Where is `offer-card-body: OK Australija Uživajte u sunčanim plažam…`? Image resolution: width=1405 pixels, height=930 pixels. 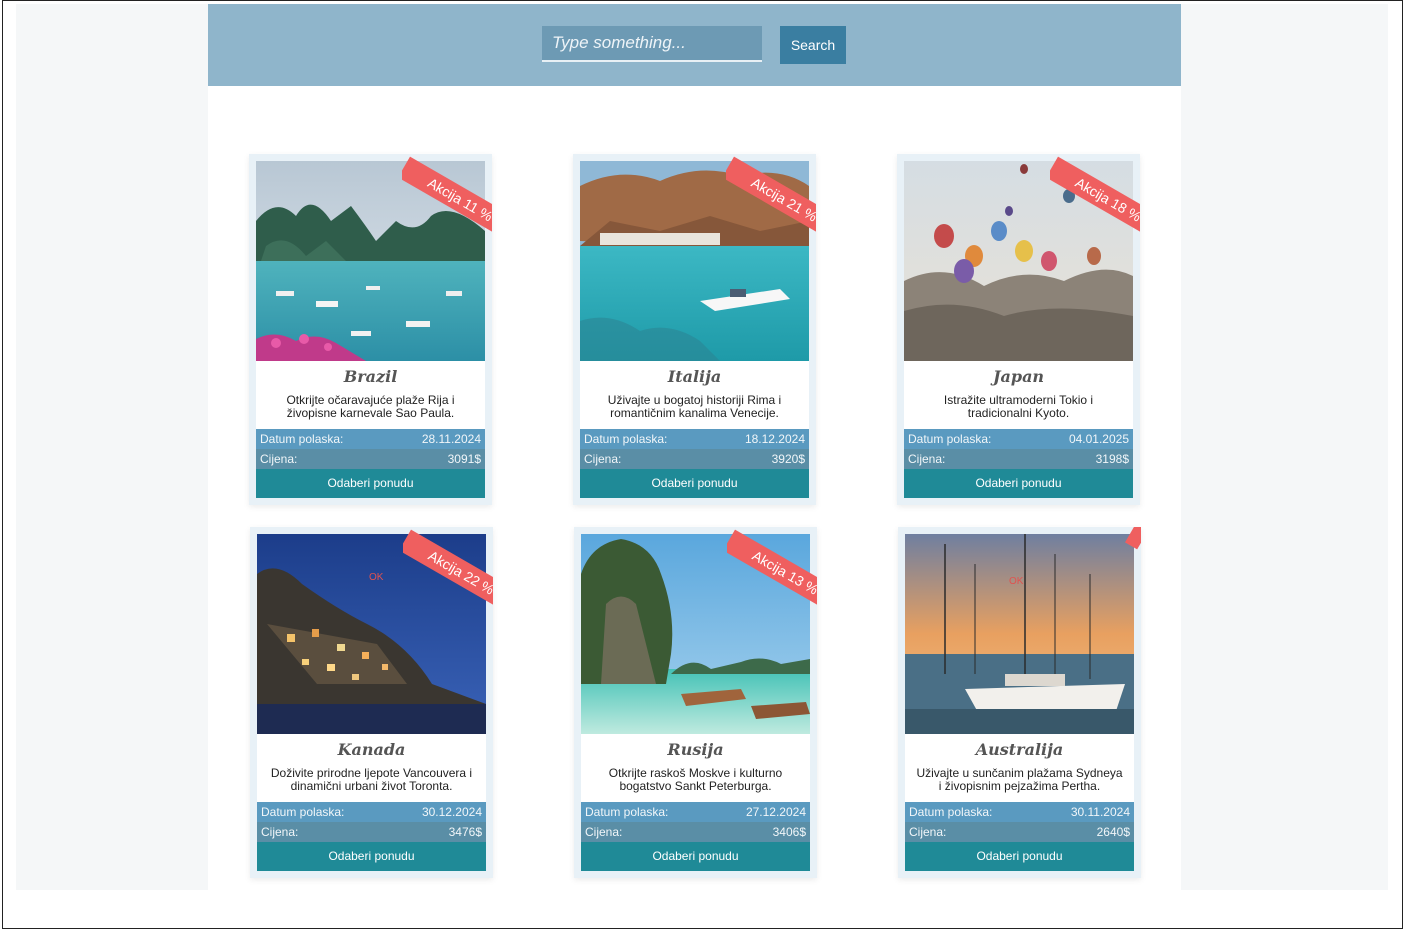 offer-card-body: OK Australija Uživajte u sunčanim plažam… is located at coordinates (1023, 699).